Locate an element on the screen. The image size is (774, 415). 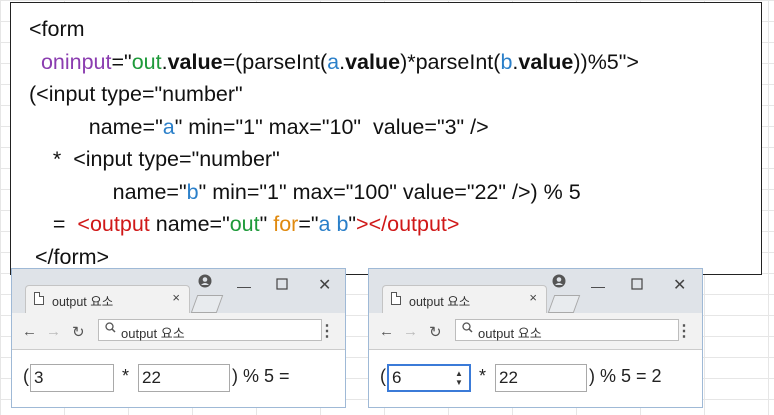
spinner-icon: ▲ ▼ is located at coordinates (459, 378).